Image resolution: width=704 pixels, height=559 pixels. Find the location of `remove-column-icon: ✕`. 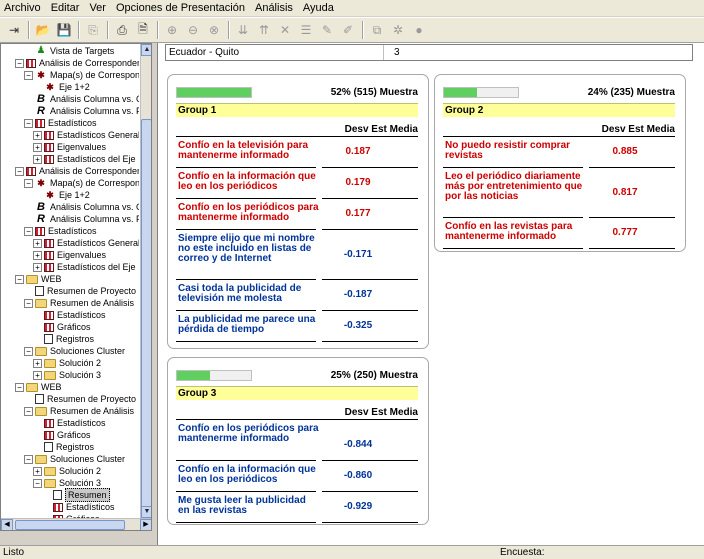

remove-column-icon: ✕ is located at coordinates (285, 30).